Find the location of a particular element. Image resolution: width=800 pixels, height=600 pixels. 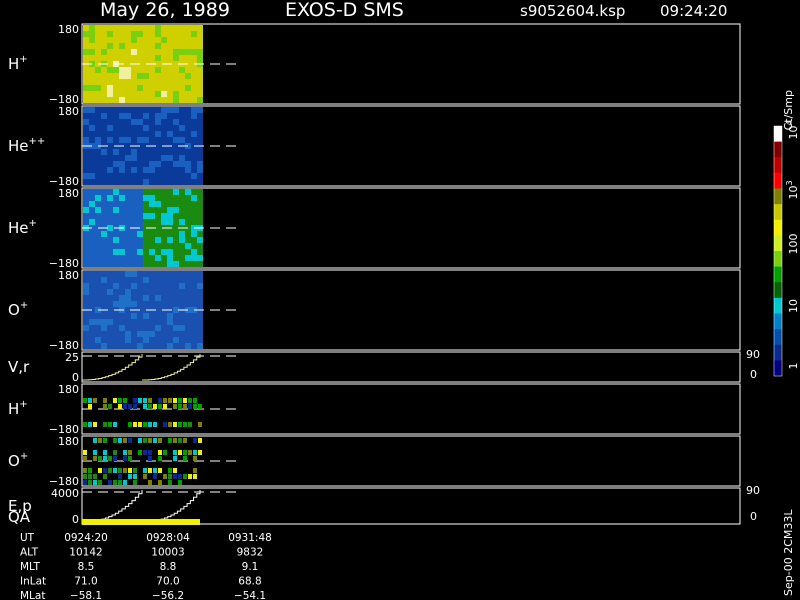

panel-label-base: O is located at coordinates (14, 310).